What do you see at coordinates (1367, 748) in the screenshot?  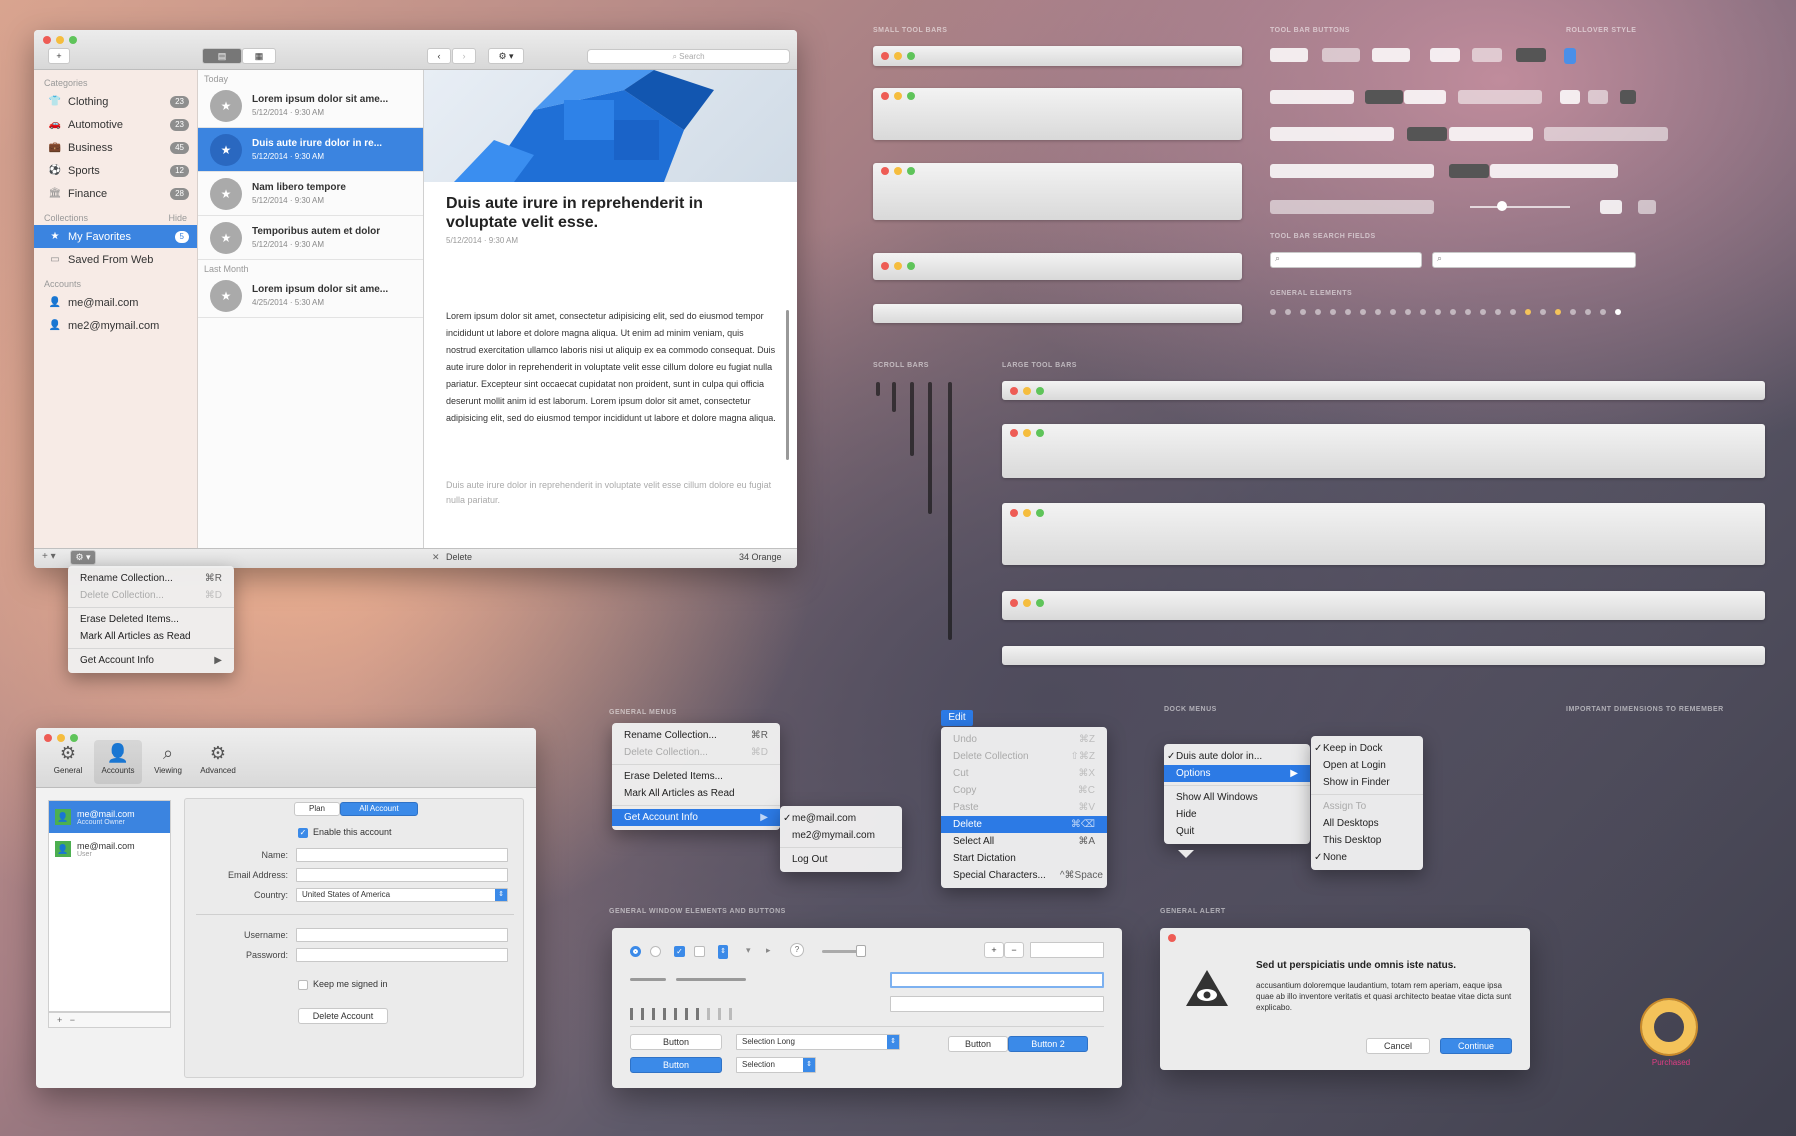 I see `menu-item: ✓ Keep in Dock` at bounding box center [1367, 748].